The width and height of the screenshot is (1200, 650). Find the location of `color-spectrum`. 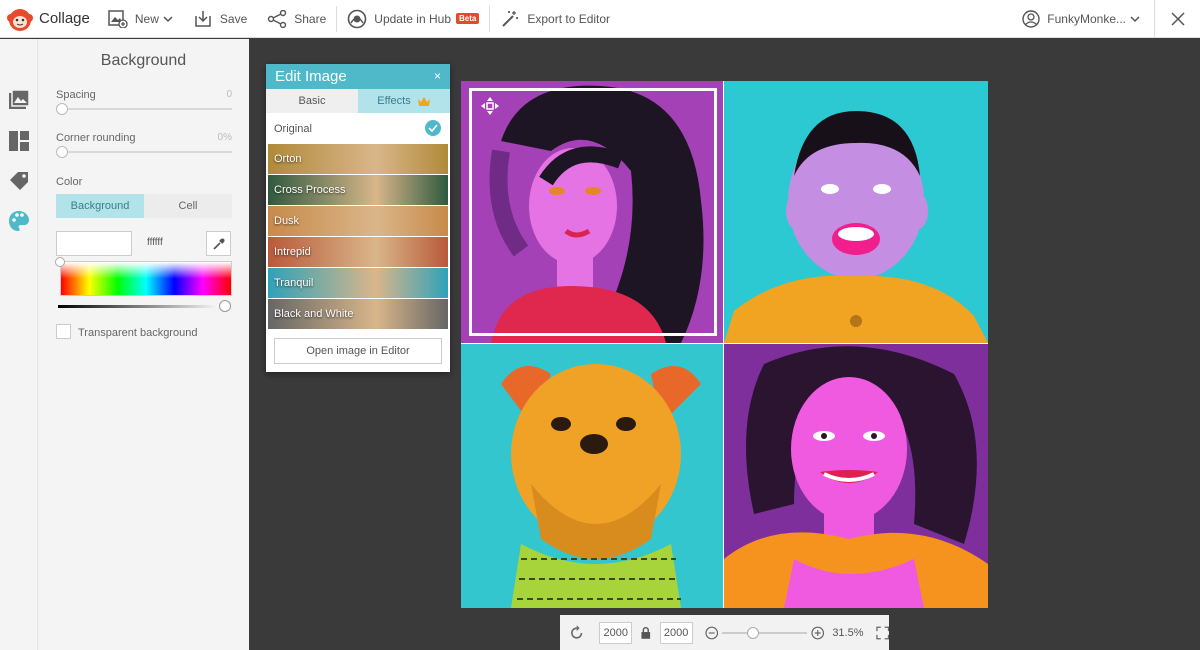

color-spectrum is located at coordinates (146, 278).